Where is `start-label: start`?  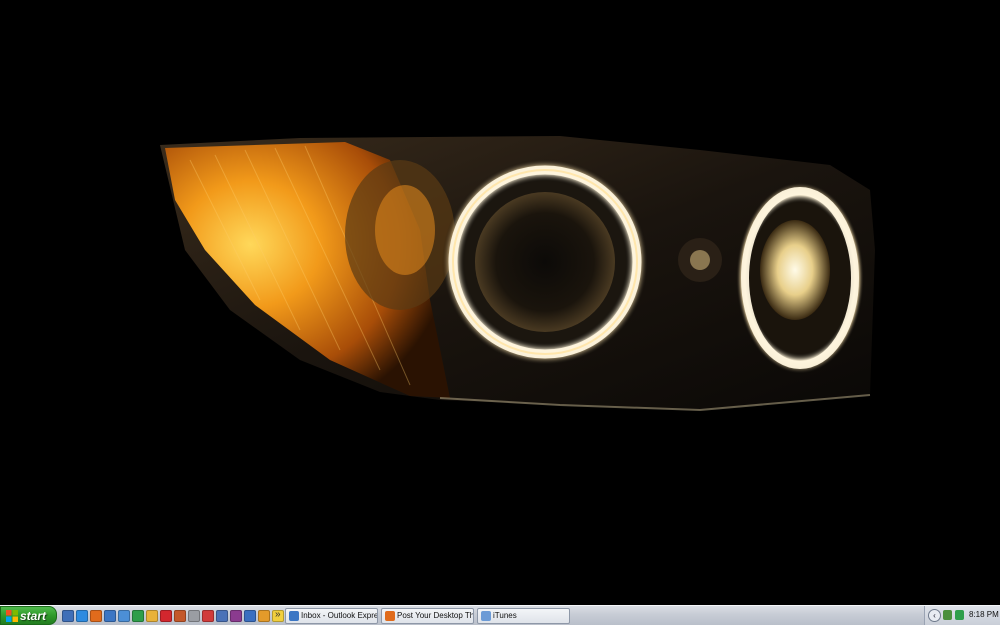 start-label: start is located at coordinates (33, 616).